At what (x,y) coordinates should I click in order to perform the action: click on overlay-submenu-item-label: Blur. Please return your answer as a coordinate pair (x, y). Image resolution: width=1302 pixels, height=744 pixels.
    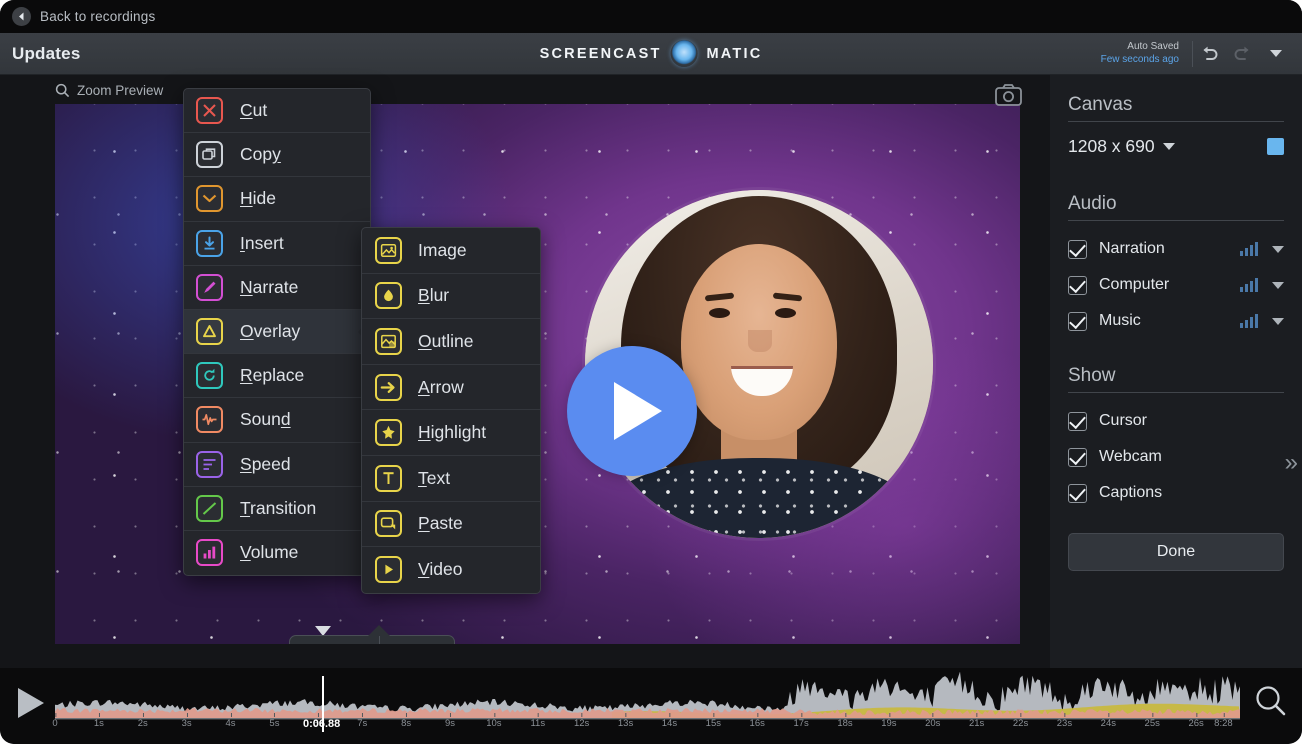
    Looking at the image, I should click on (434, 295).